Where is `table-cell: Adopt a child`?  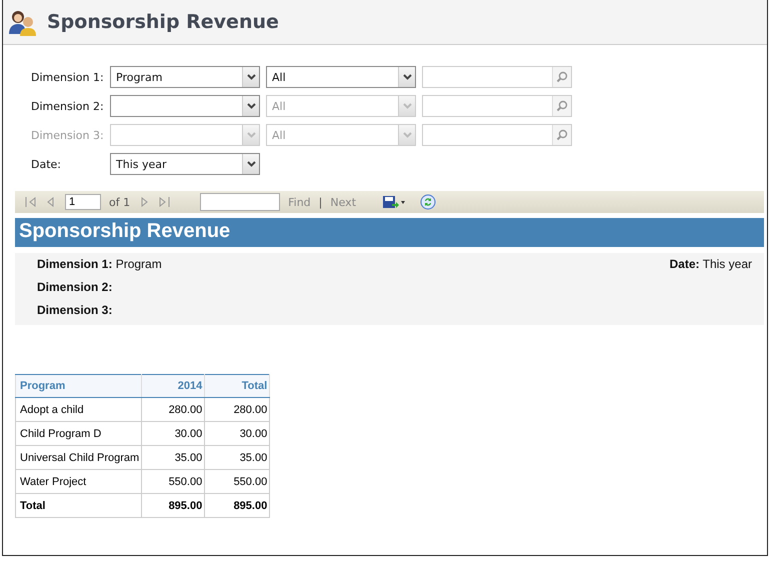
table-cell: Adopt a child is located at coordinates (79, 410).